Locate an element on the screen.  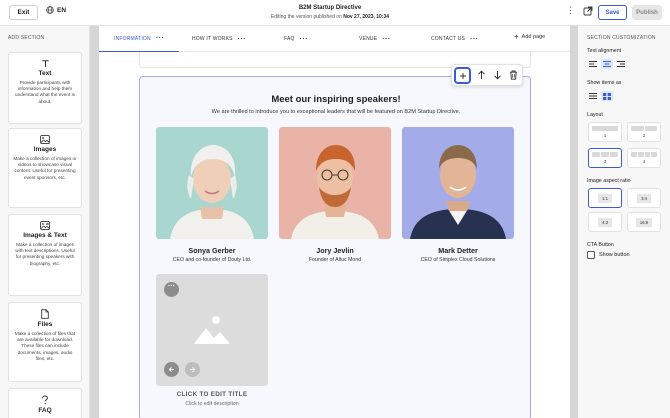
layout-option-label: 1 is located at coordinates (605, 135).